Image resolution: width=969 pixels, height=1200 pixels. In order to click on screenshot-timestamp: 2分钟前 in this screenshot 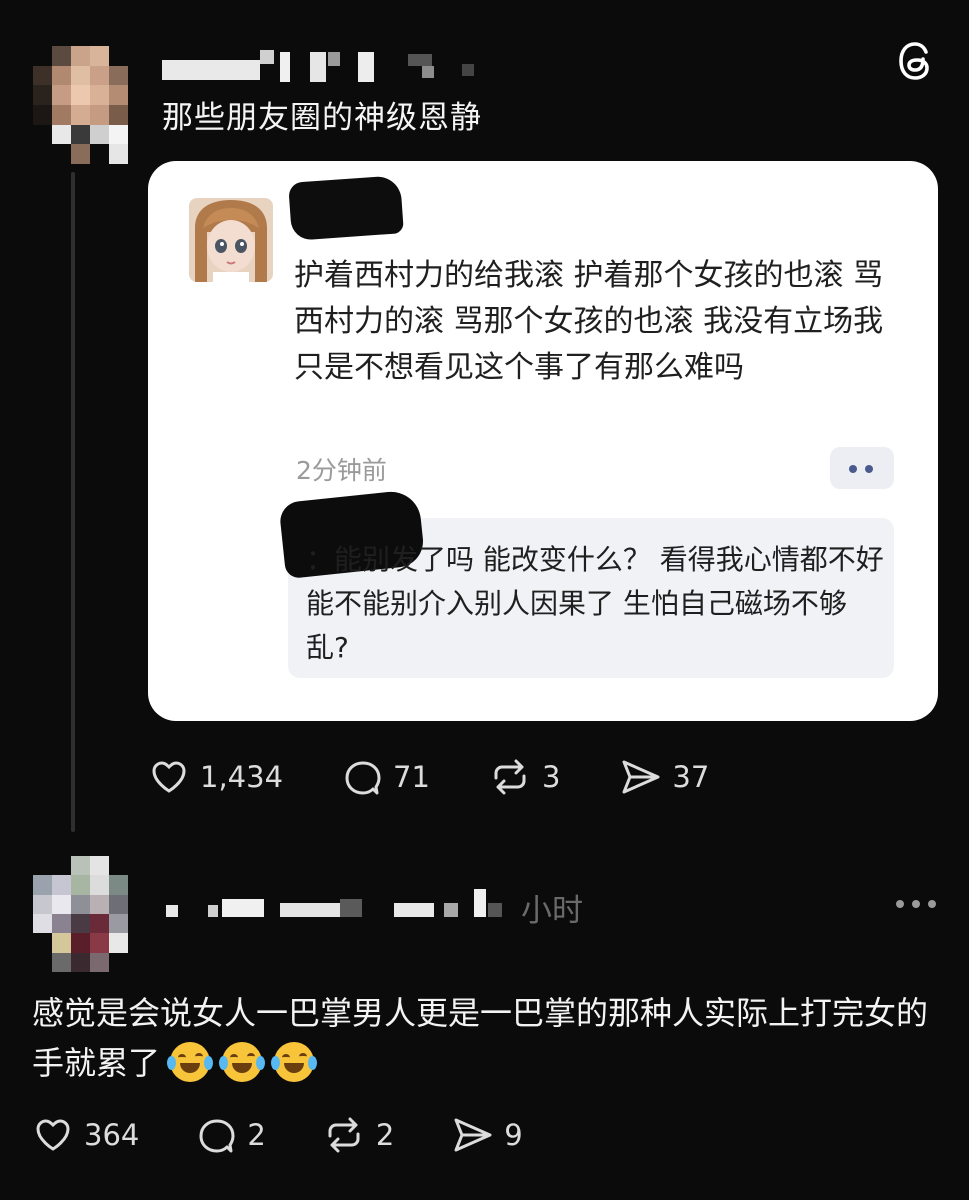, I will do `click(341, 470)`.